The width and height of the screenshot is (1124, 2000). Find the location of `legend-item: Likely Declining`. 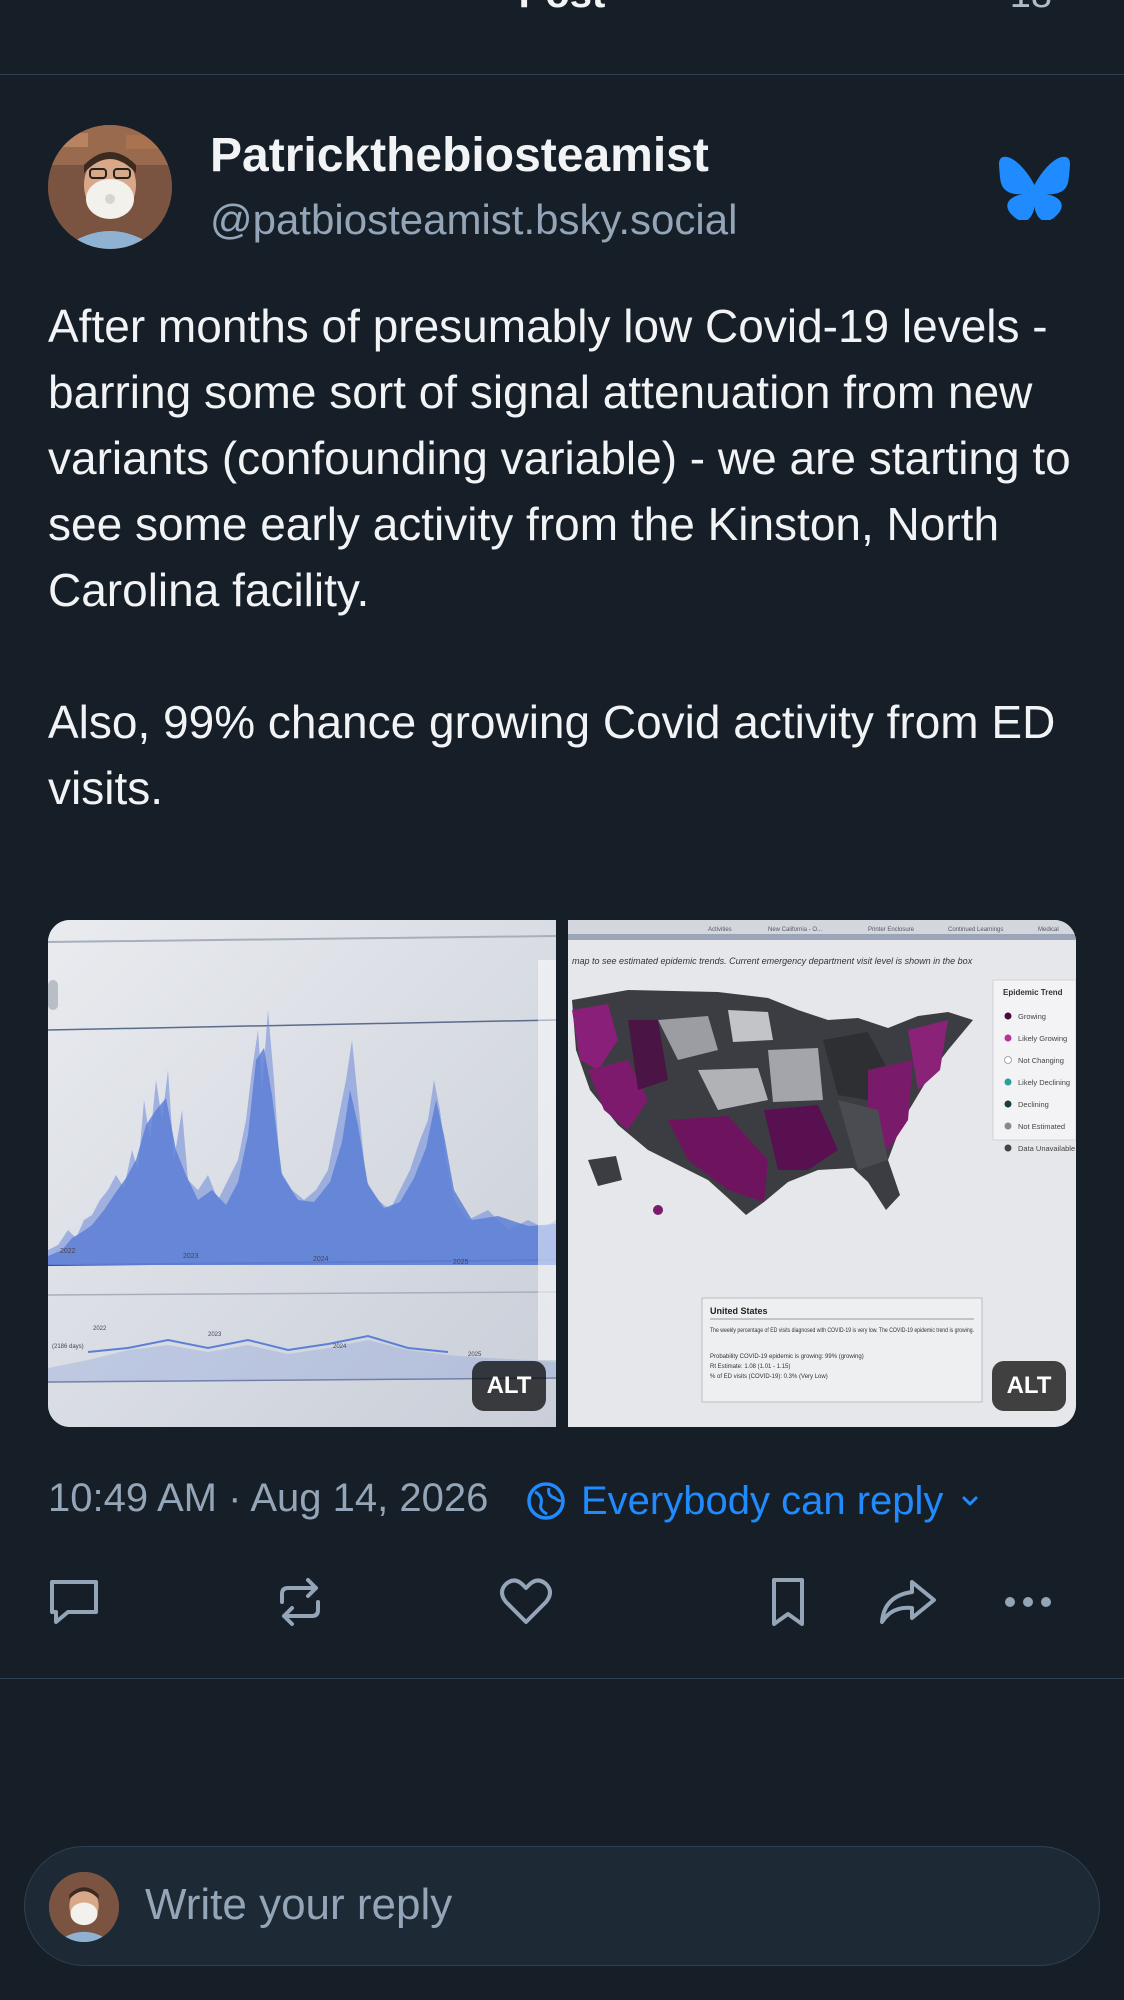

legend-item: Likely Declining is located at coordinates (1044, 1082).